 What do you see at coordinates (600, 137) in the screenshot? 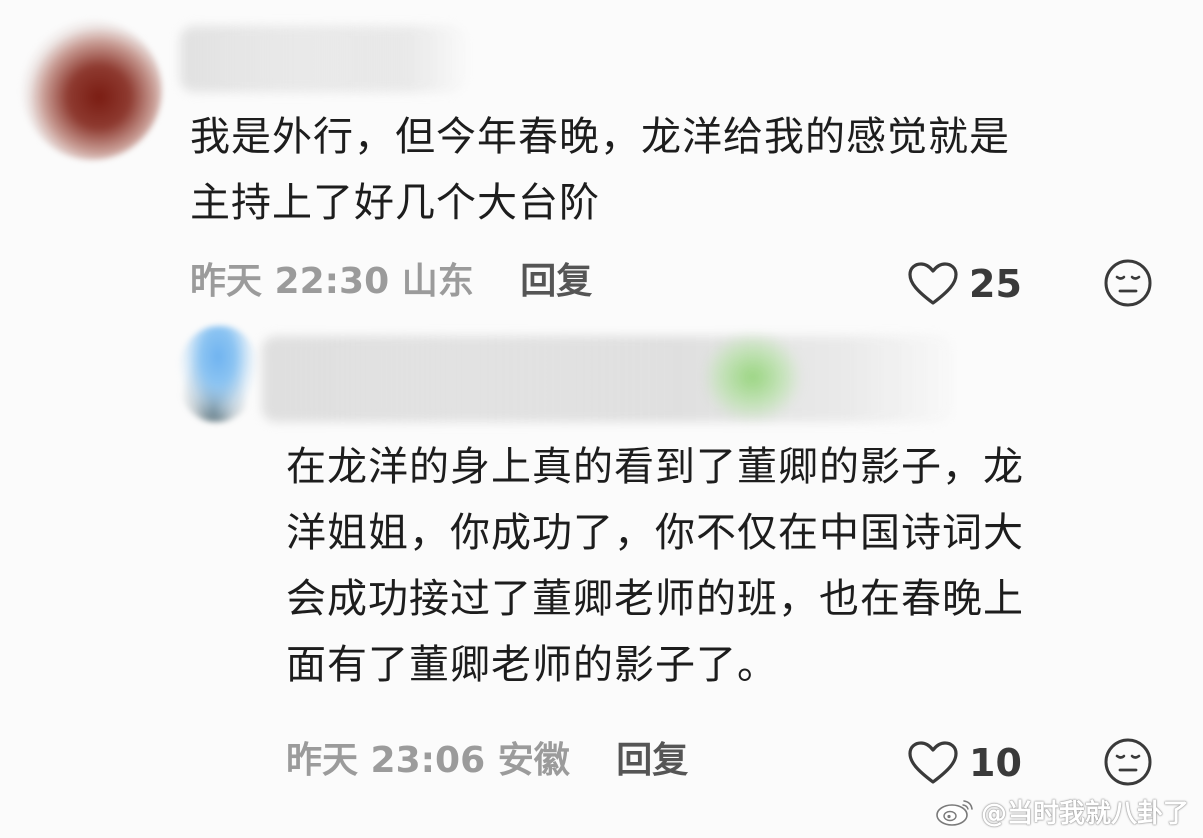
I see `comment-text-line: 我是外行，但今年春晚，龙洋给我的感觉就是` at bounding box center [600, 137].